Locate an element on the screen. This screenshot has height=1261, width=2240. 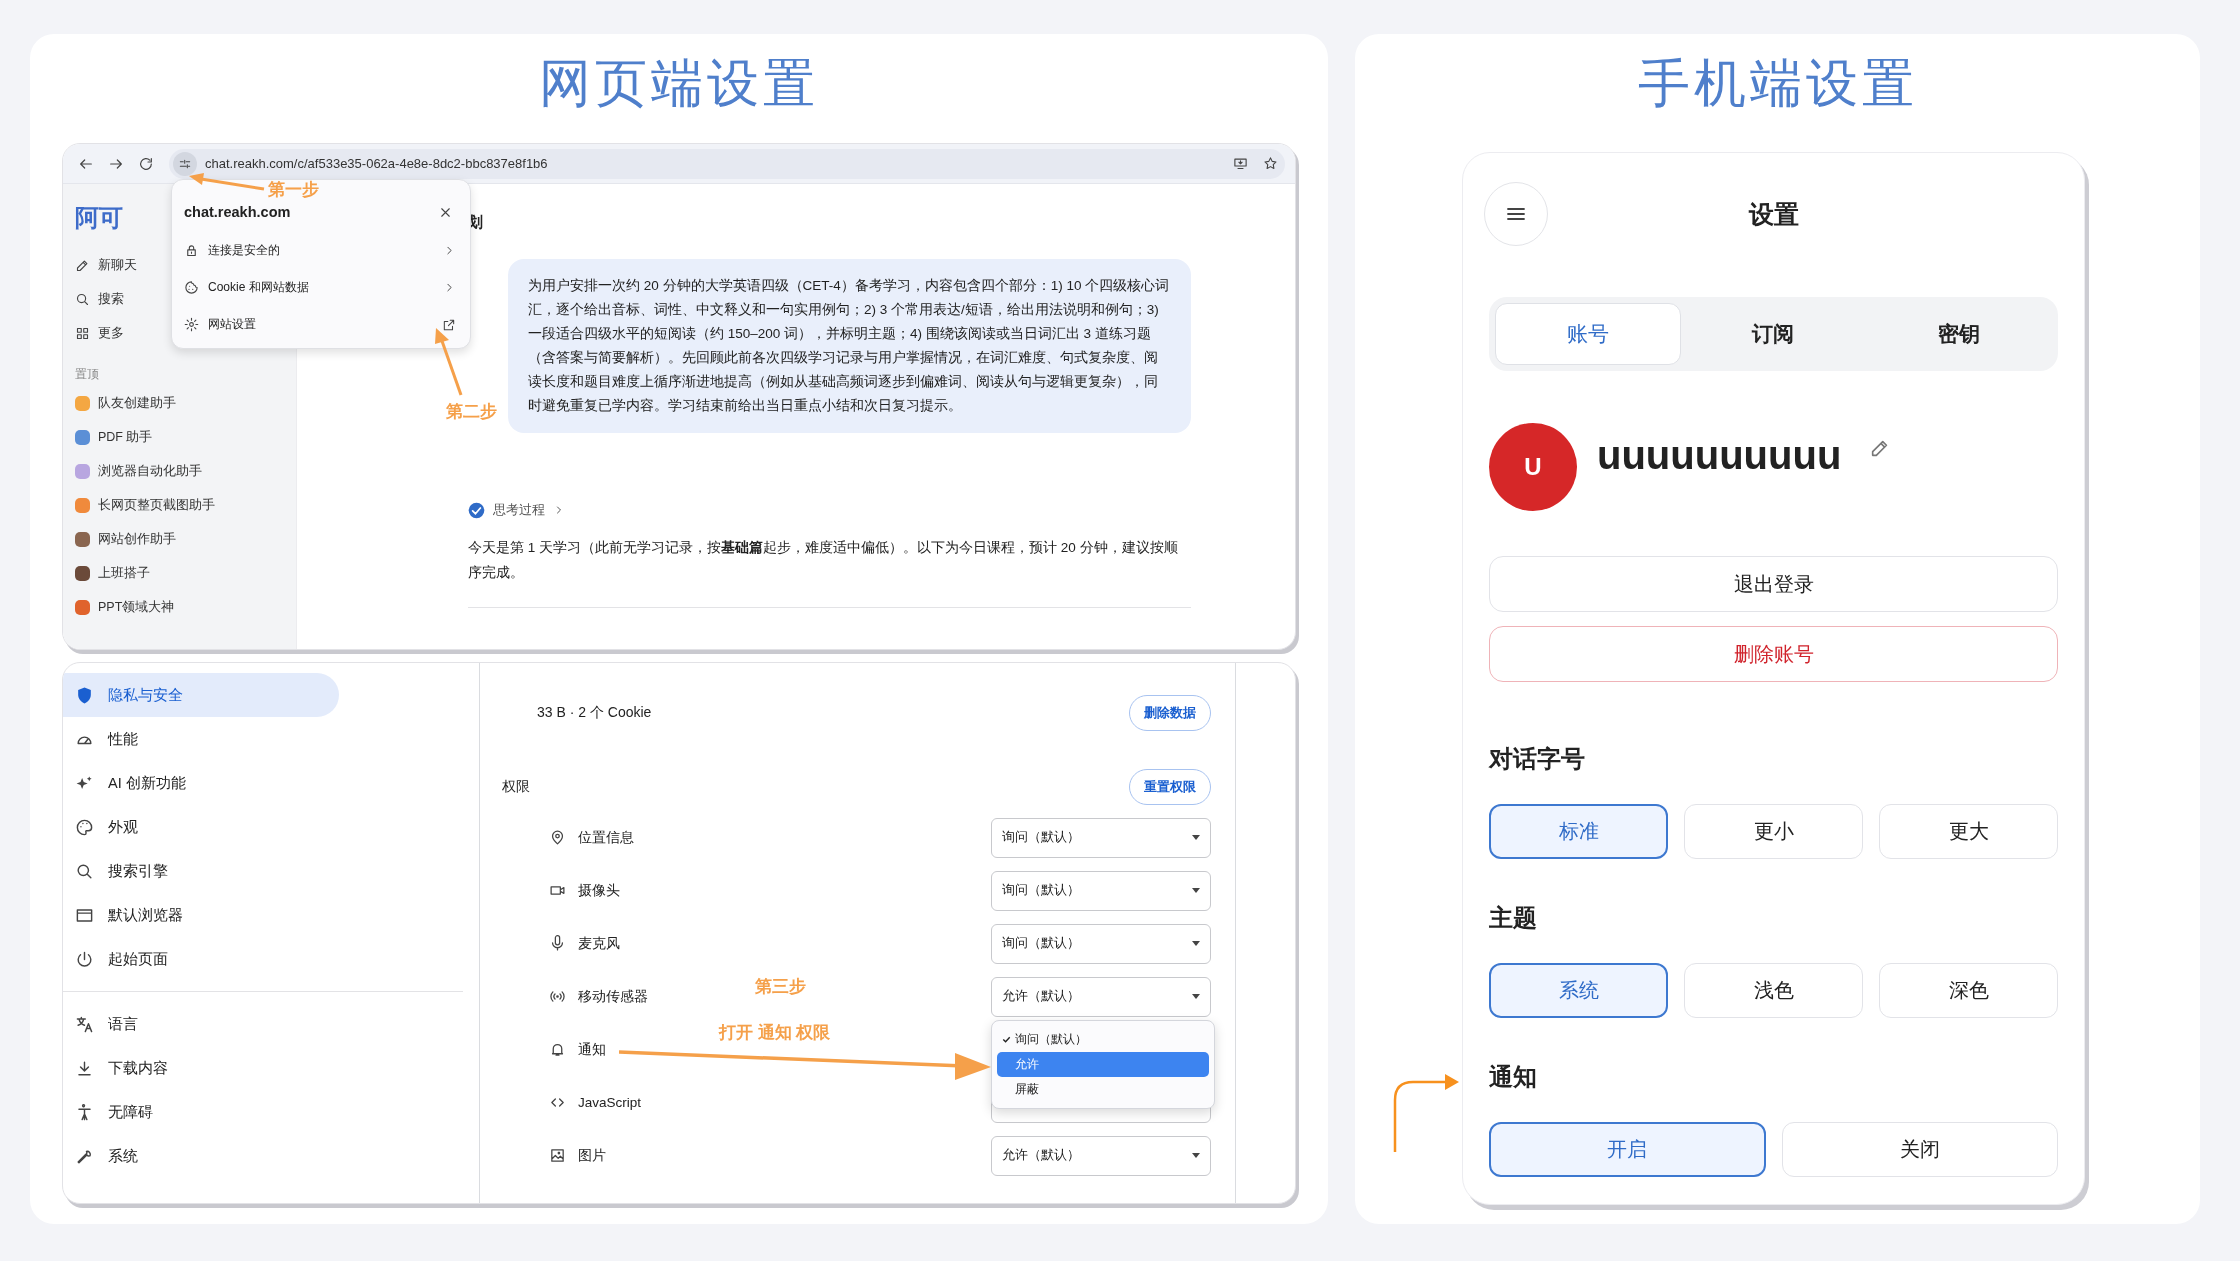
screen-title: 设置 is located at coordinates (1773, 214).